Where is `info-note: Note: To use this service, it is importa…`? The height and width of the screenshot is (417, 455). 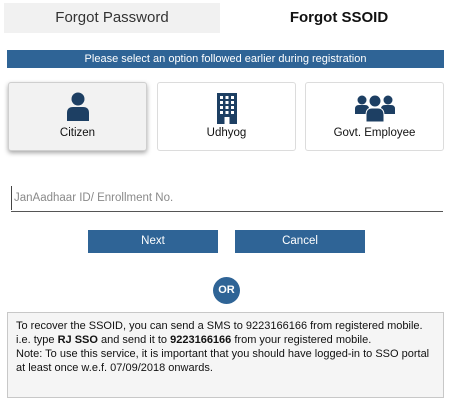 info-note: Note: To use this service, it is importa… is located at coordinates (223, 361).